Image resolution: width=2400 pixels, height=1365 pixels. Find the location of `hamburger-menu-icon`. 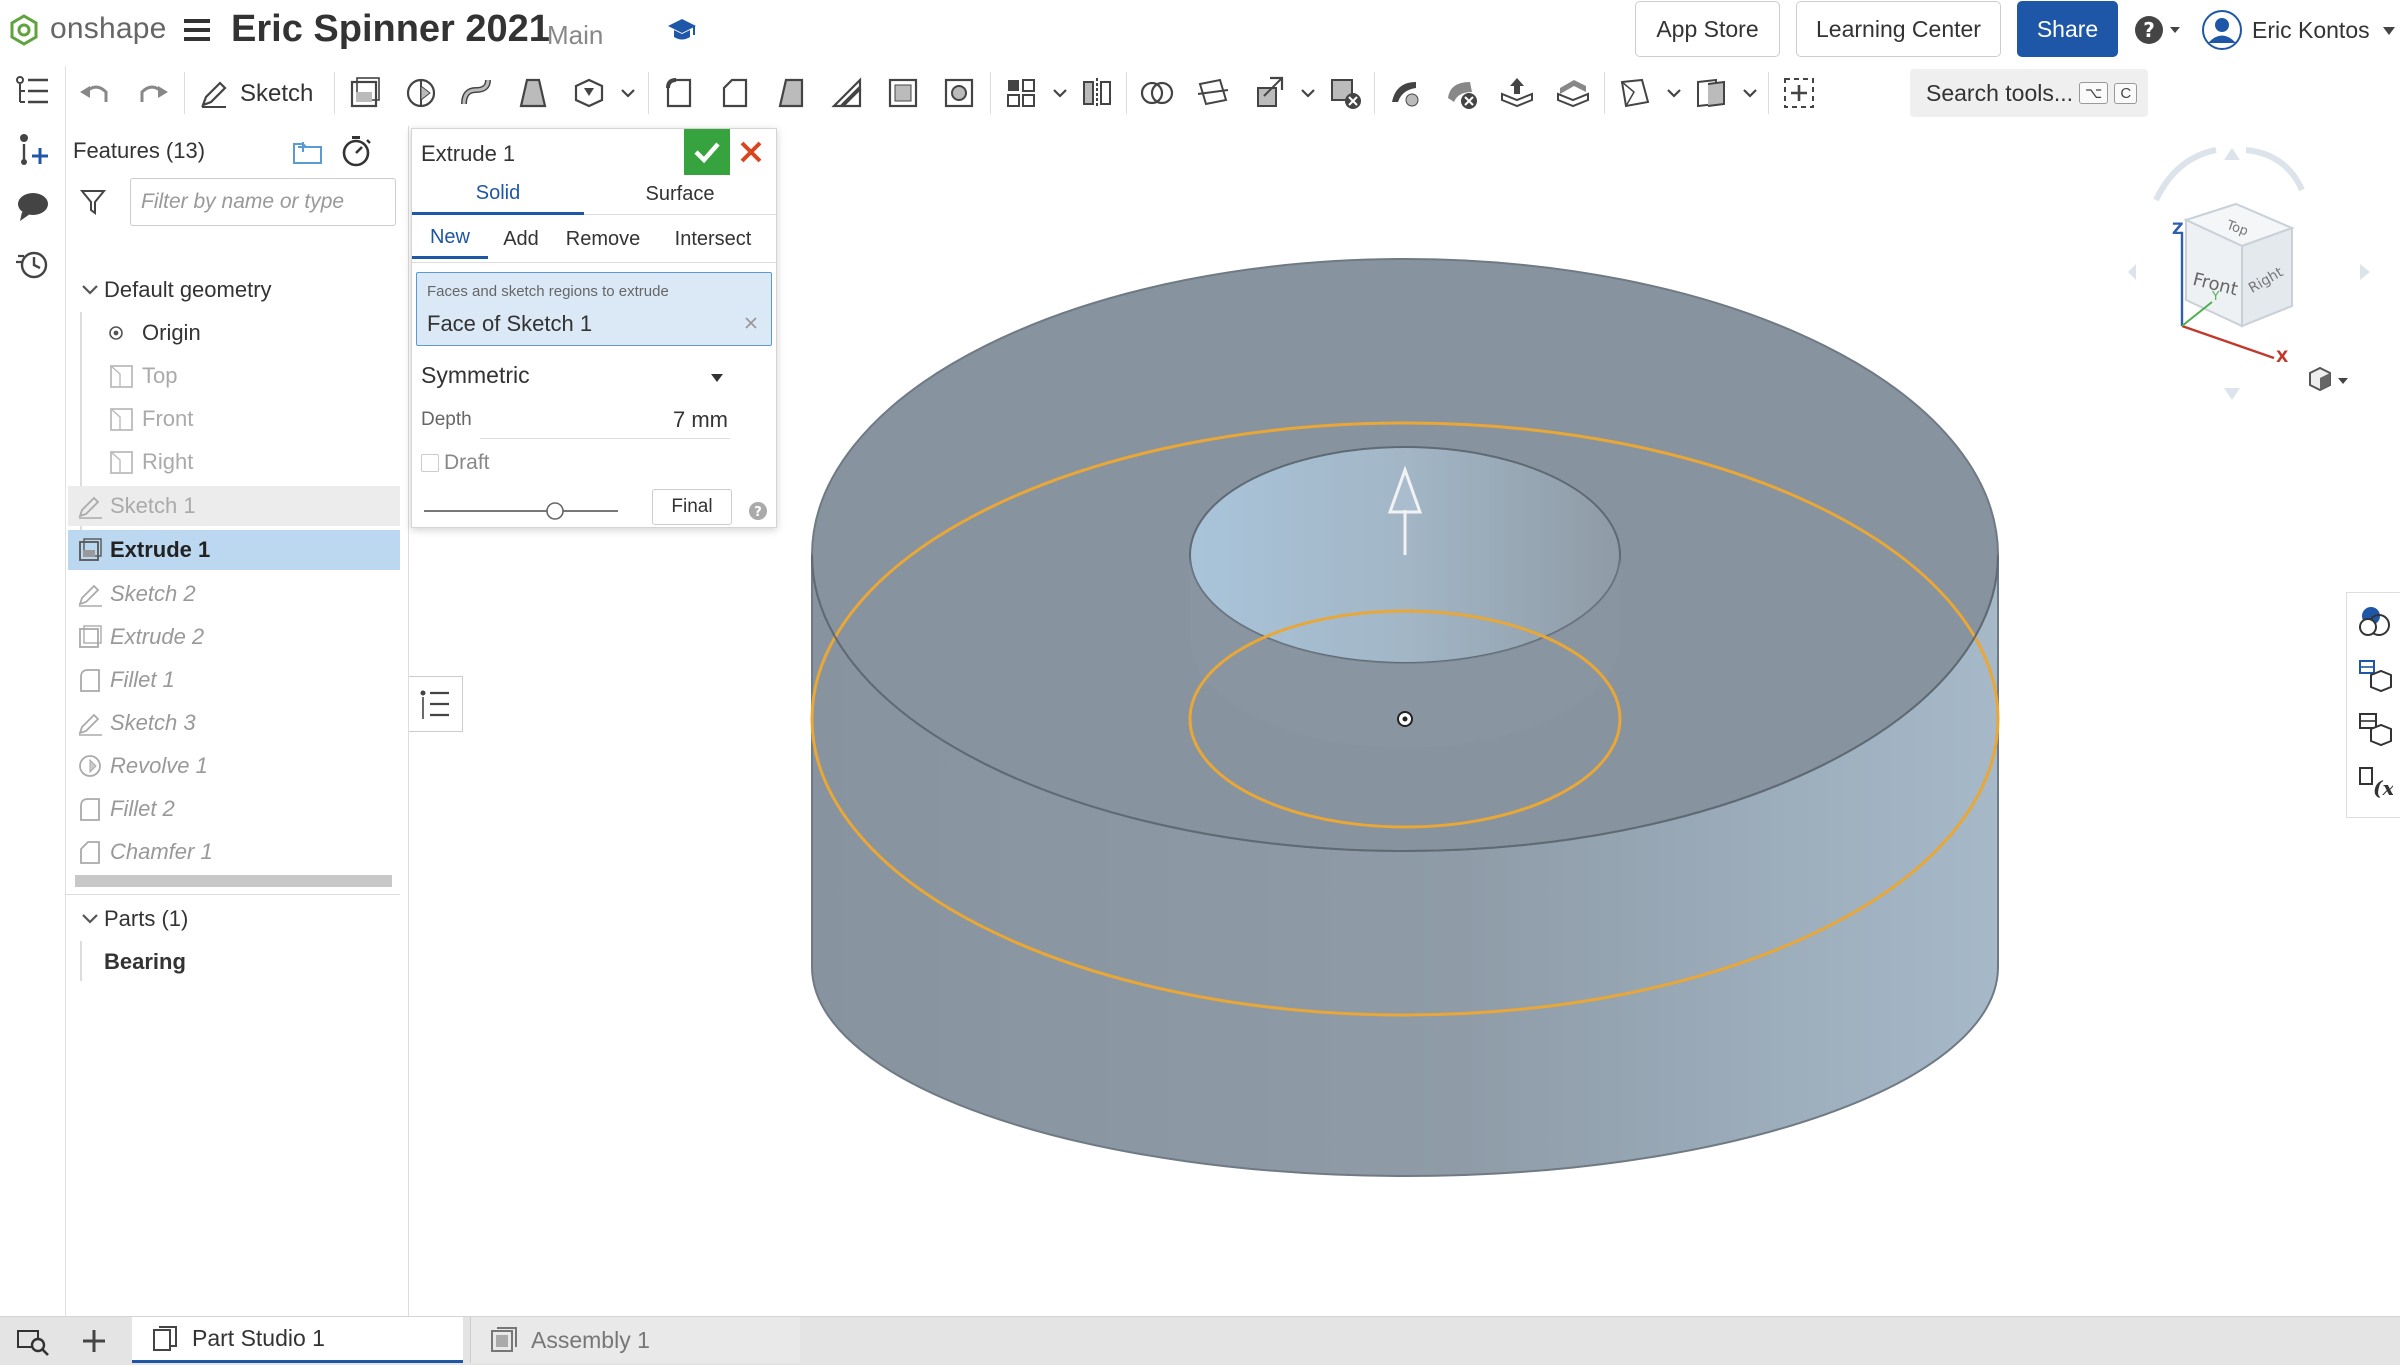

hamburger-menu-icon is located at coordinates (197, 30).